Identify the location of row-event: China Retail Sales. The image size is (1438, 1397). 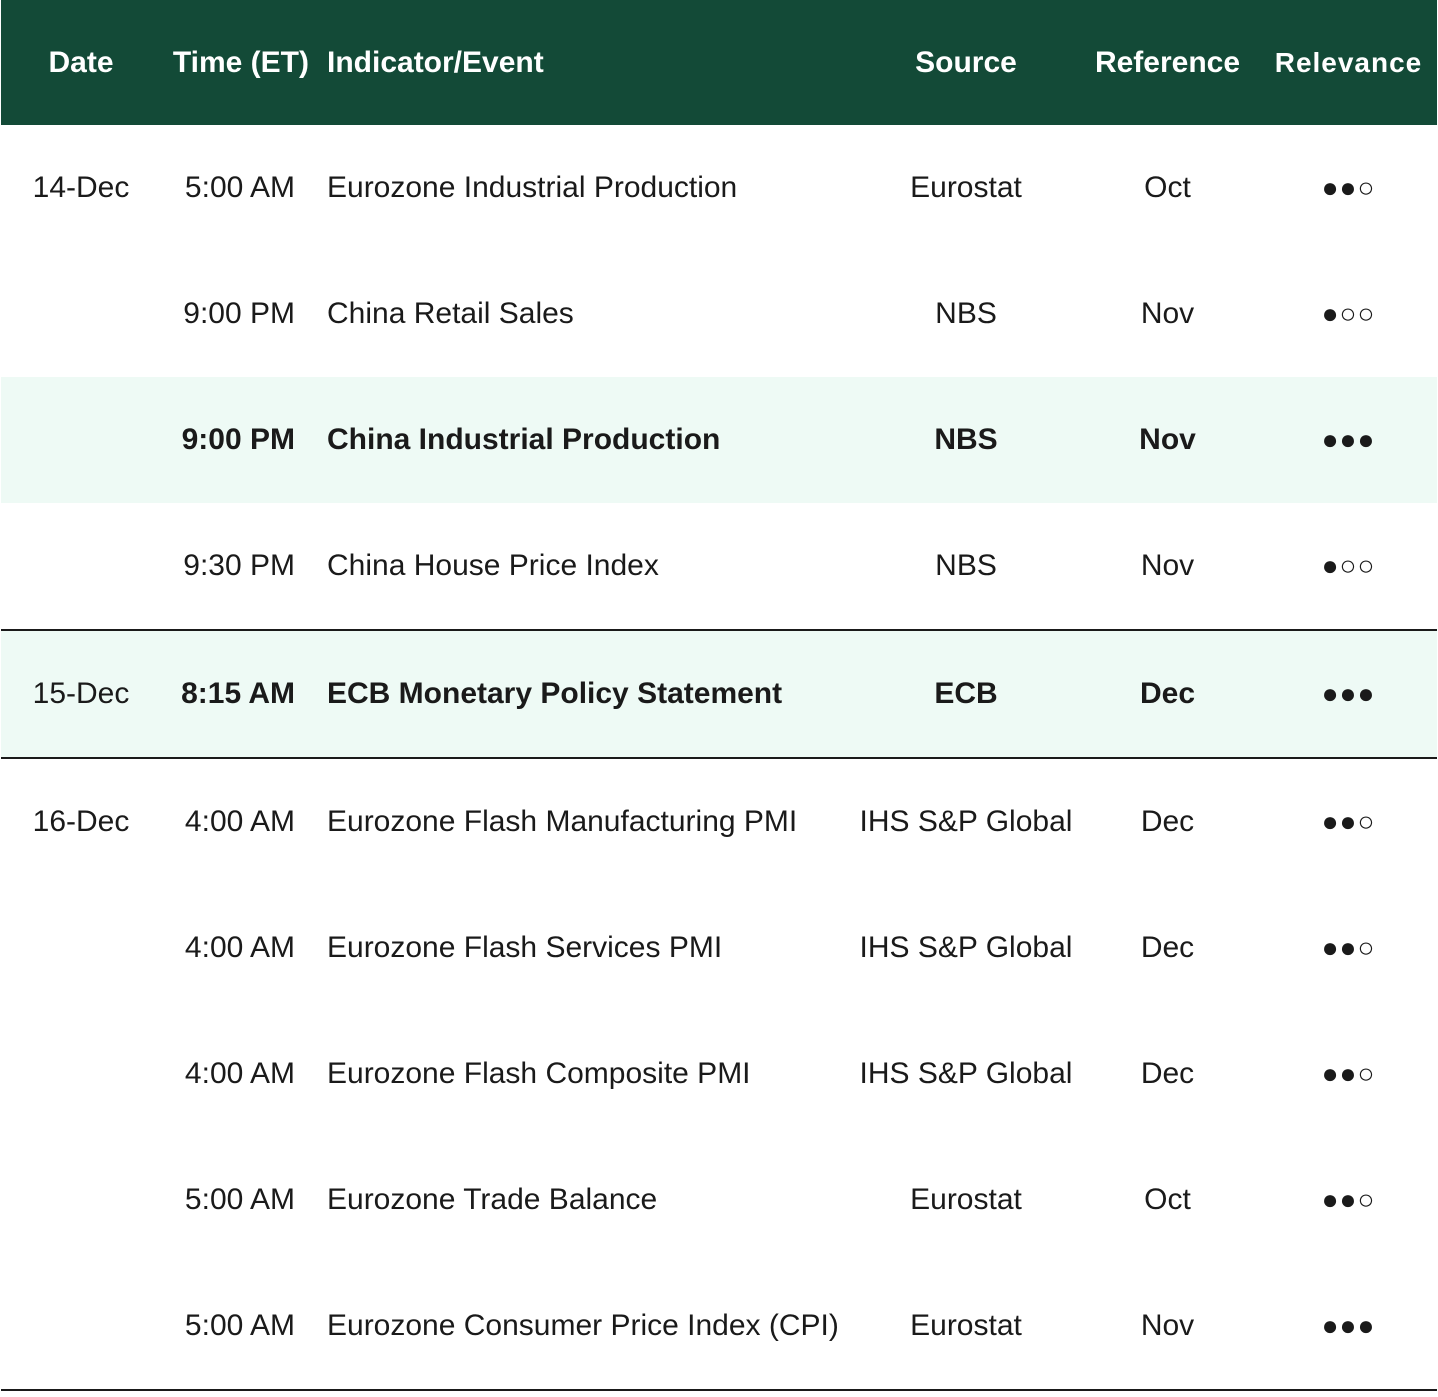
(450, 313).